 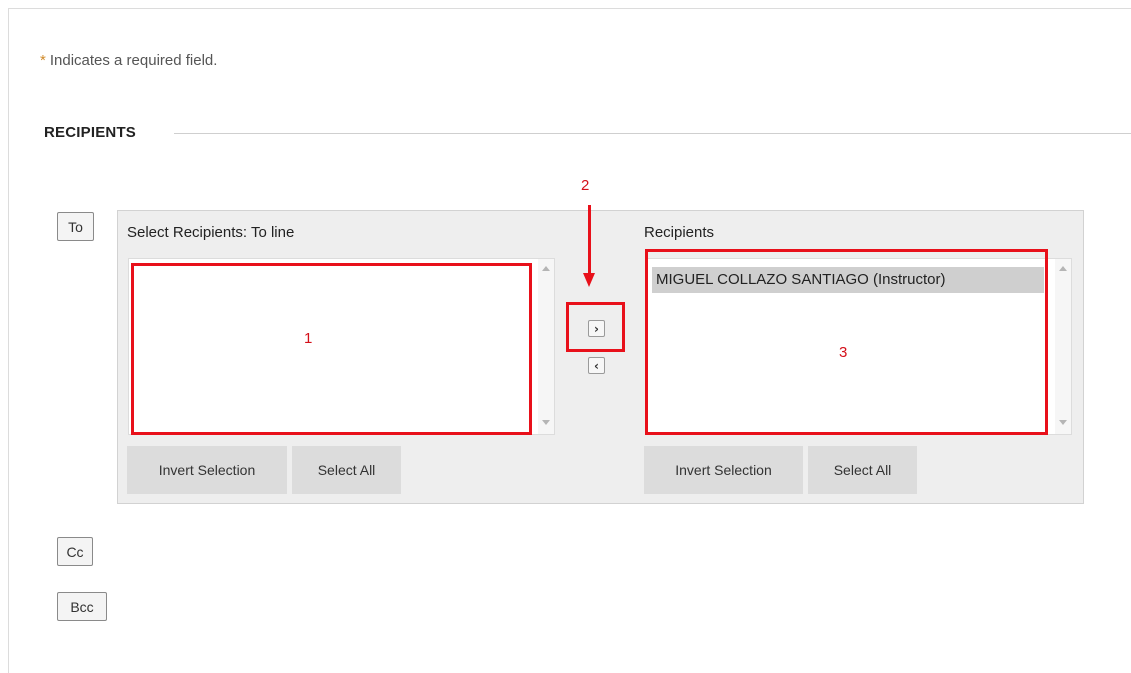 I want to click on annotation-number-1: 1, so click(x=308, y=338).